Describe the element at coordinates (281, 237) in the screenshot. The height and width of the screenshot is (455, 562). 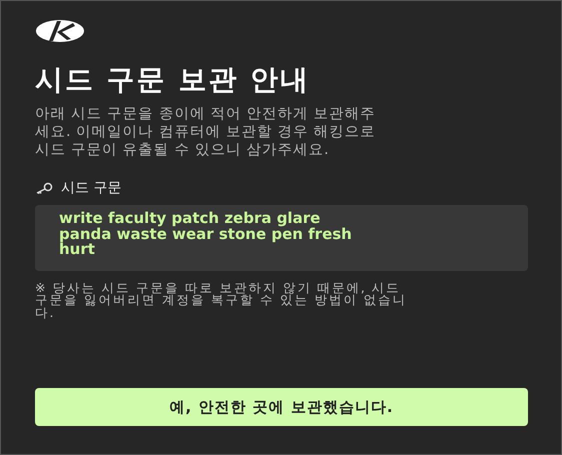
I see `seed-phrase-box: write faculty patch zebra glare panda waste wear stone pen fresh hurt` at that location.